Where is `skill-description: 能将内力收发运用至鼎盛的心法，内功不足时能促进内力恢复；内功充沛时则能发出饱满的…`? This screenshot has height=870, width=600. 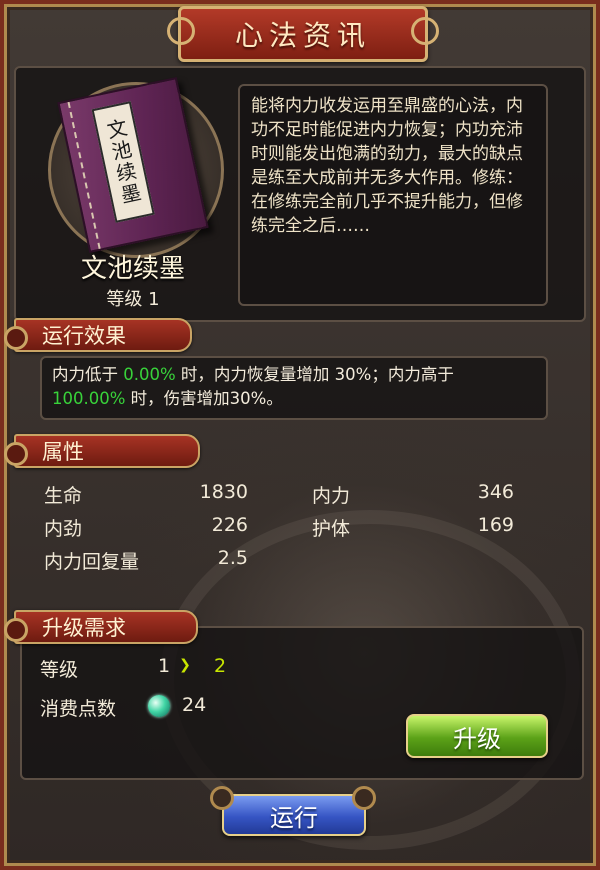
skill-description: 能将内力收发运用至鼎盛的心法，内功不足时能促进内力恢复；内功充沛时则能发出饱满的… is located at coordinates (387, 166).